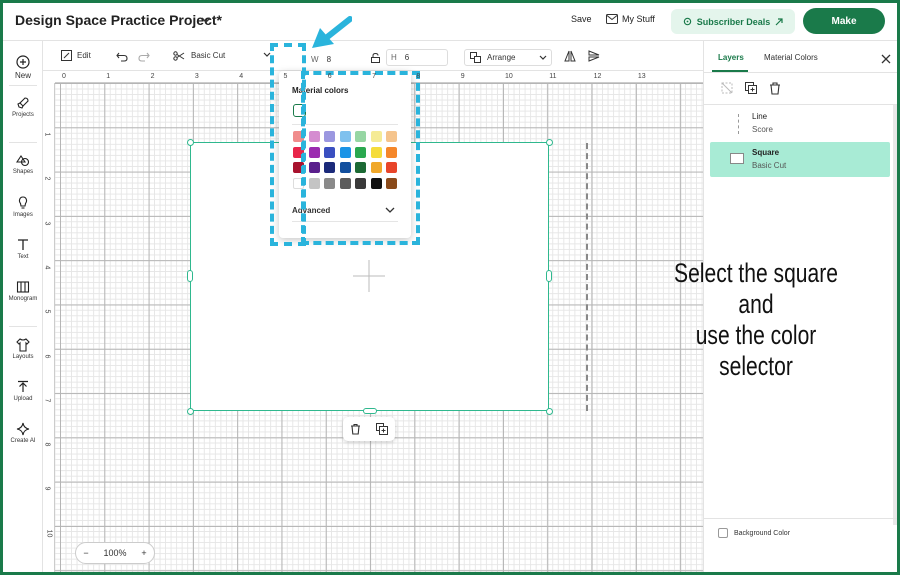 The image size is (900, 575). What do you see at coordinates (64, 76) in the screenshot?
I see `ruler-tick-label: 0` at bounding box center [64, 76].